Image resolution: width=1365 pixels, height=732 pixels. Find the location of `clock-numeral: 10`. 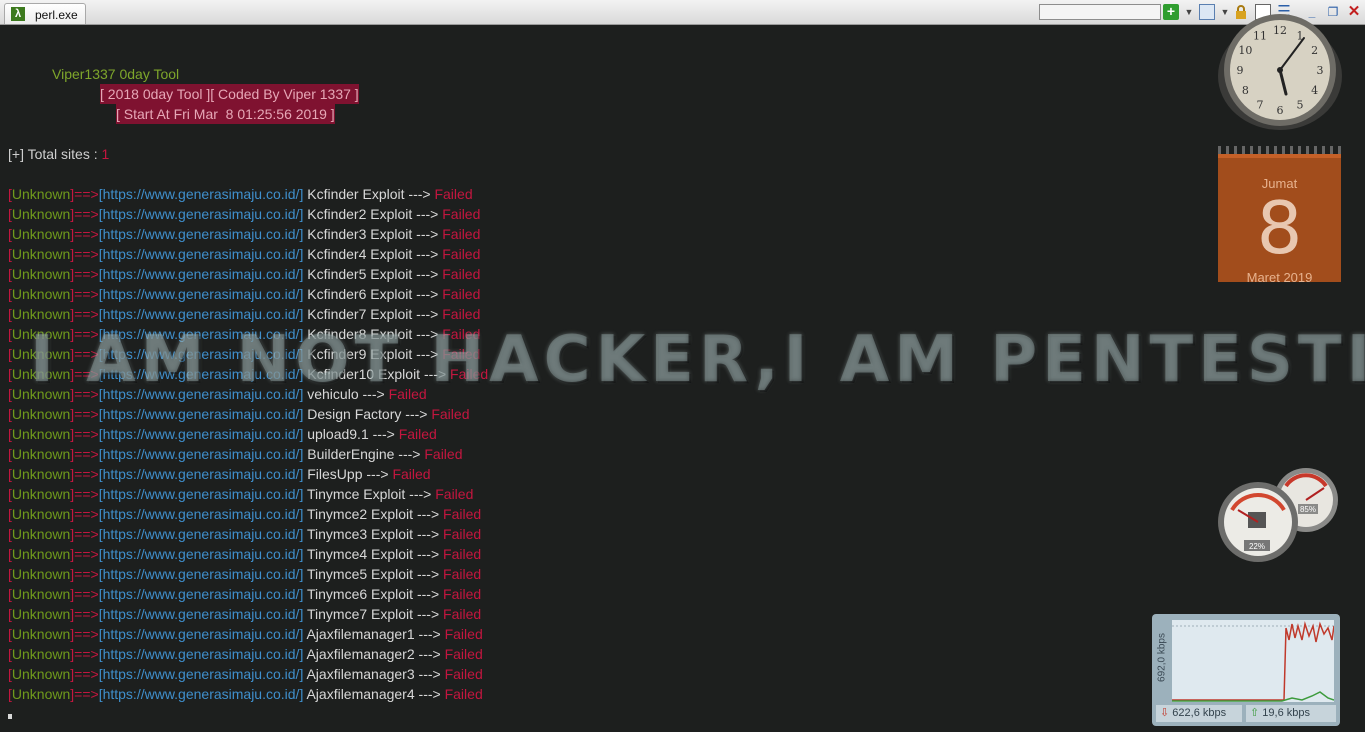

clock-numeral: 10 is located at coordinates (1245, 50).